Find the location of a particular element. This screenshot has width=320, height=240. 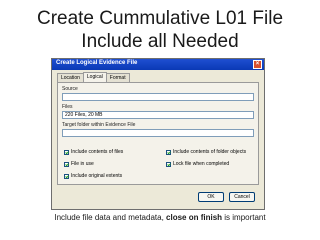

lock-file-when-completed-checkbox: Lock file when completed is located at coordinates (197, 164).